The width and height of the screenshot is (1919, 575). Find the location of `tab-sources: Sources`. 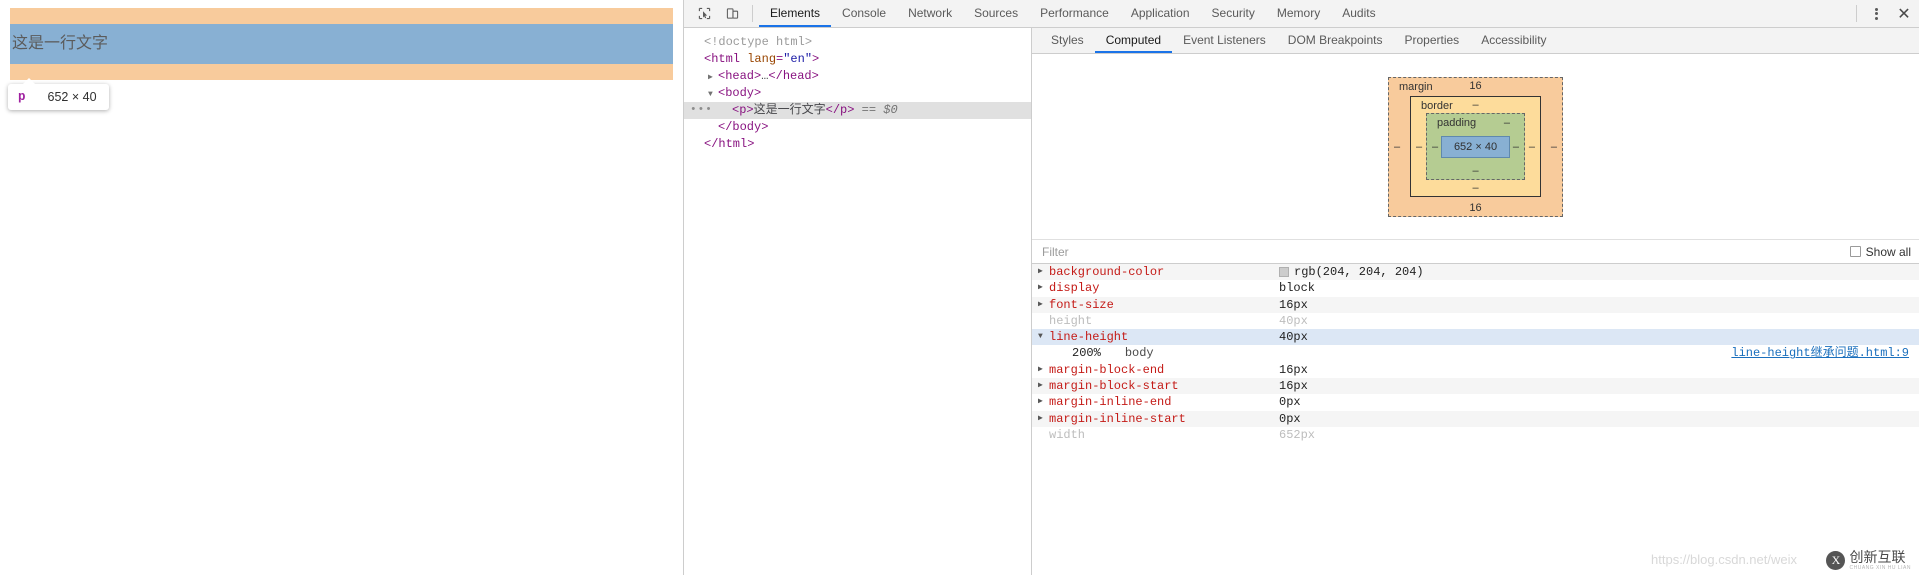

tab-sources: Sources is located at coordinates (996, 13).